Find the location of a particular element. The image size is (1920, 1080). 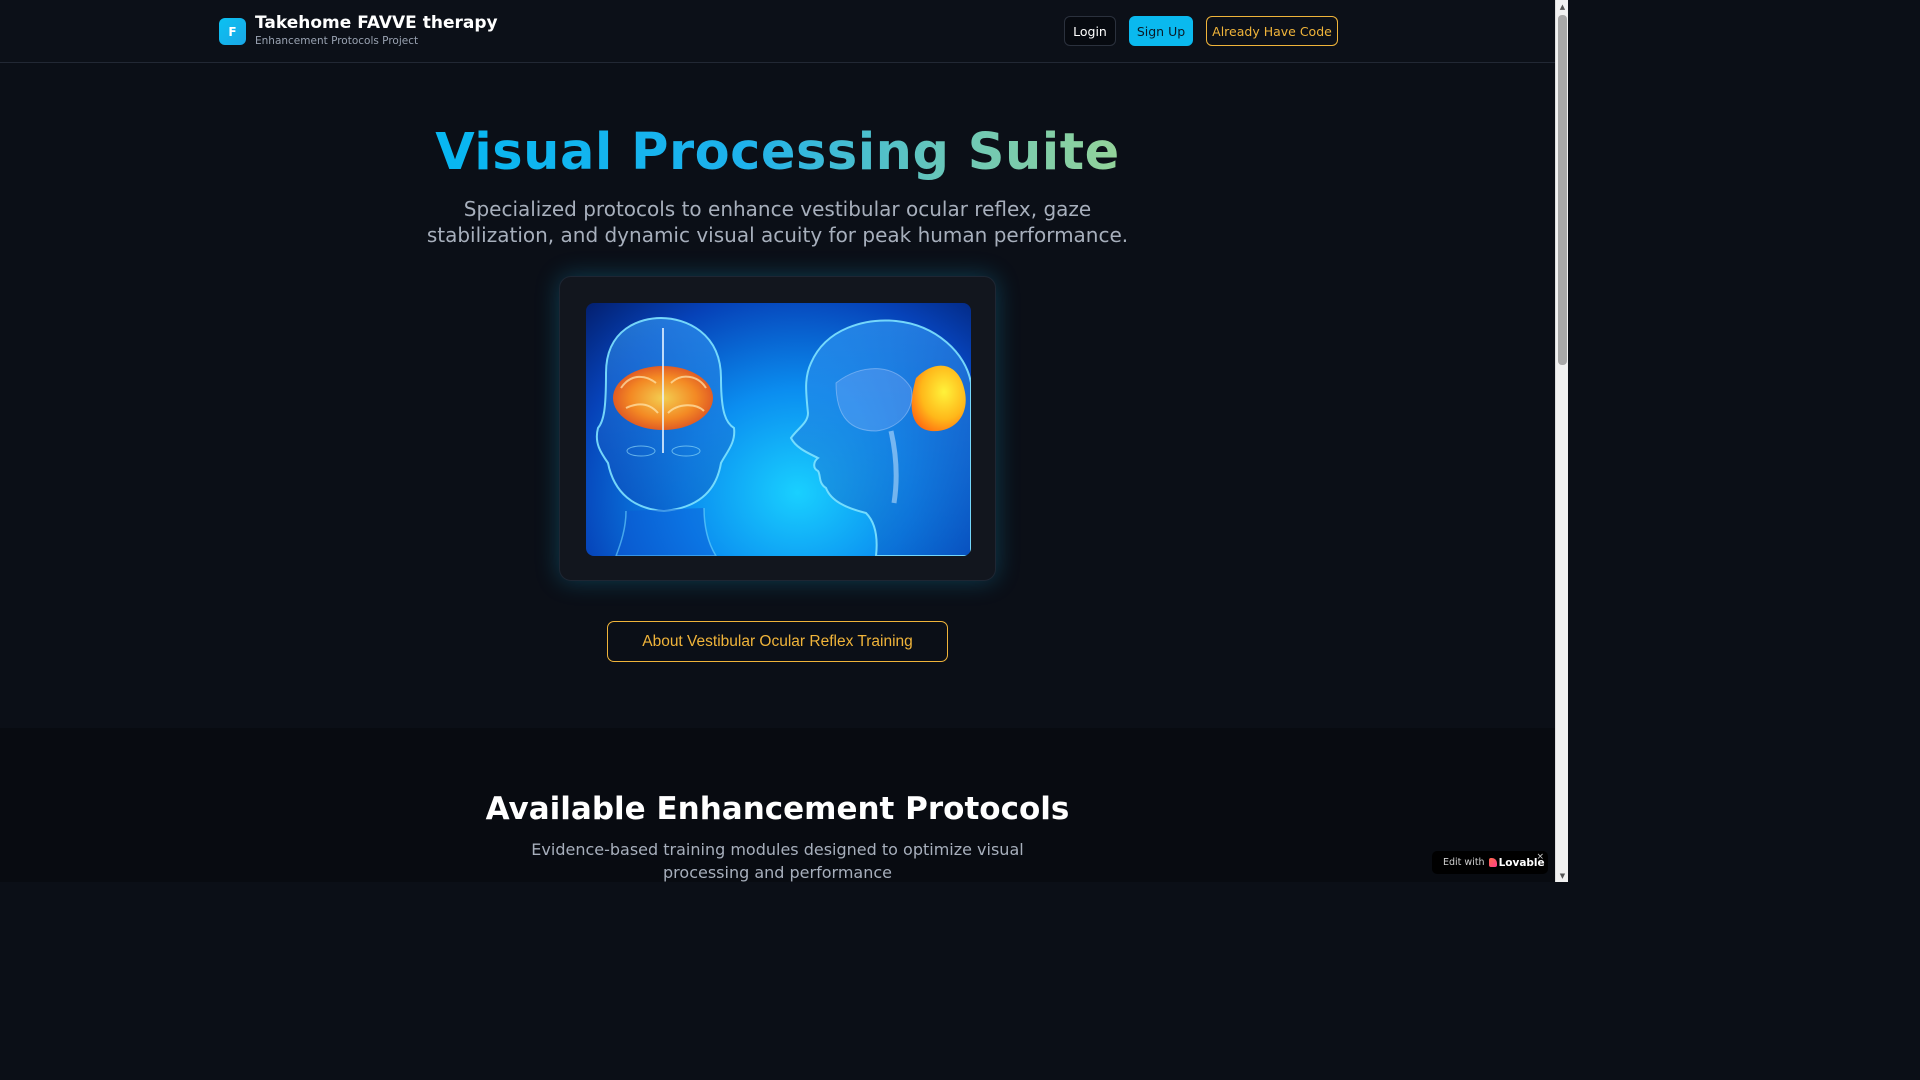

login-button: Login is located at coordinates (1090, 31).